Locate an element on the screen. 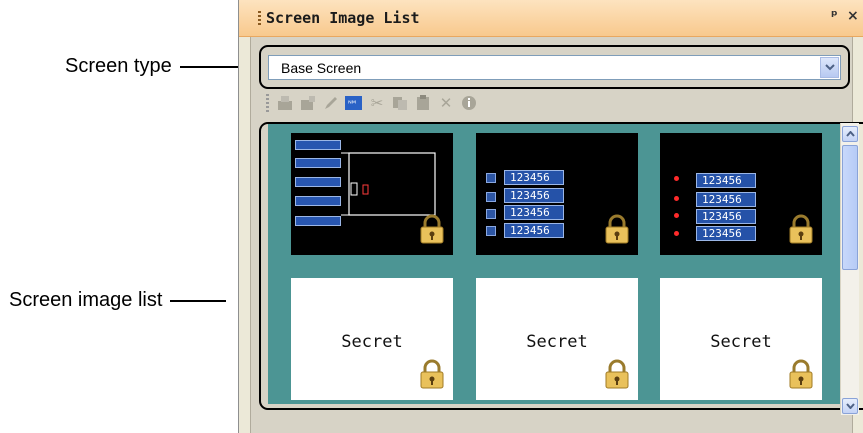 This screenshot has width=863, height=433. screen-thumbnail-2: 123456 123456 123456 123456 is located at coordinates (557, 194).